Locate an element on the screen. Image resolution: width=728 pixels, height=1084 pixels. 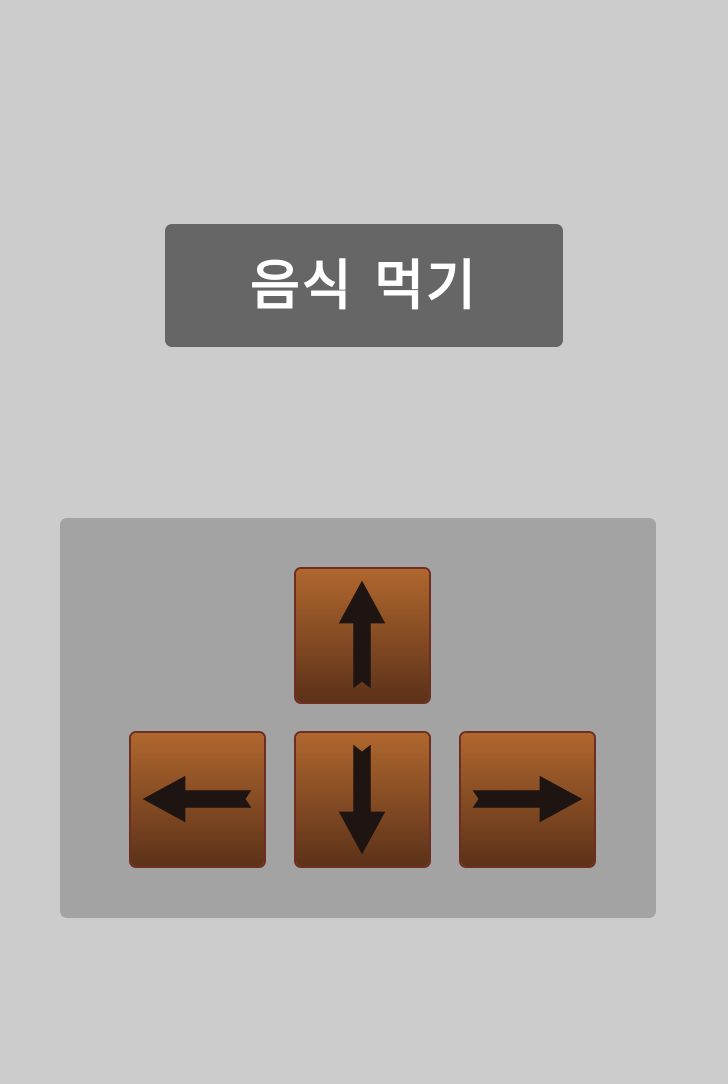
game-title: 음식 먹기 is located at coordinates (364, 285).